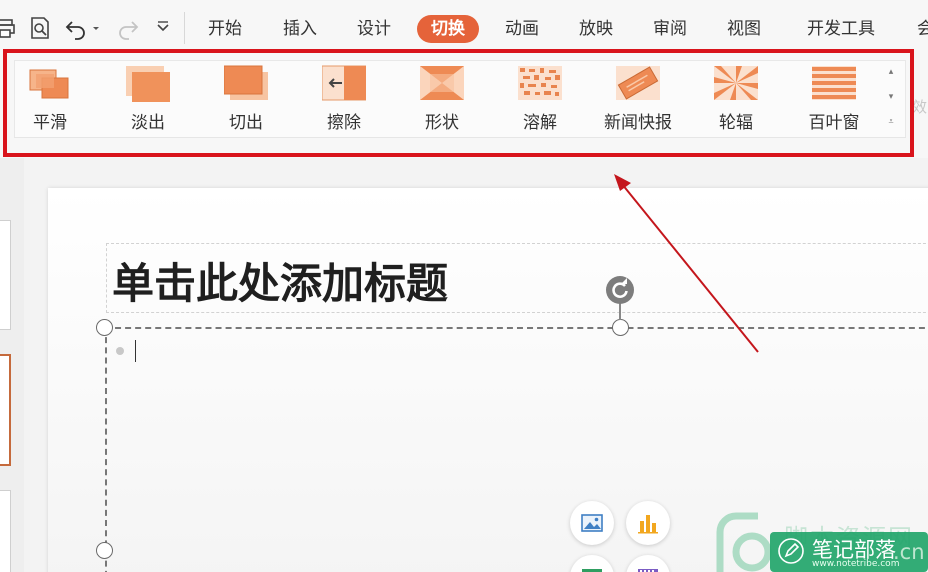 The width and height of the screenshot is (928, 572). What do you see at coordinates (841, 29) in the screenshot?
I see `tab-developer: 开发工具` at bounding box center [841, 29].